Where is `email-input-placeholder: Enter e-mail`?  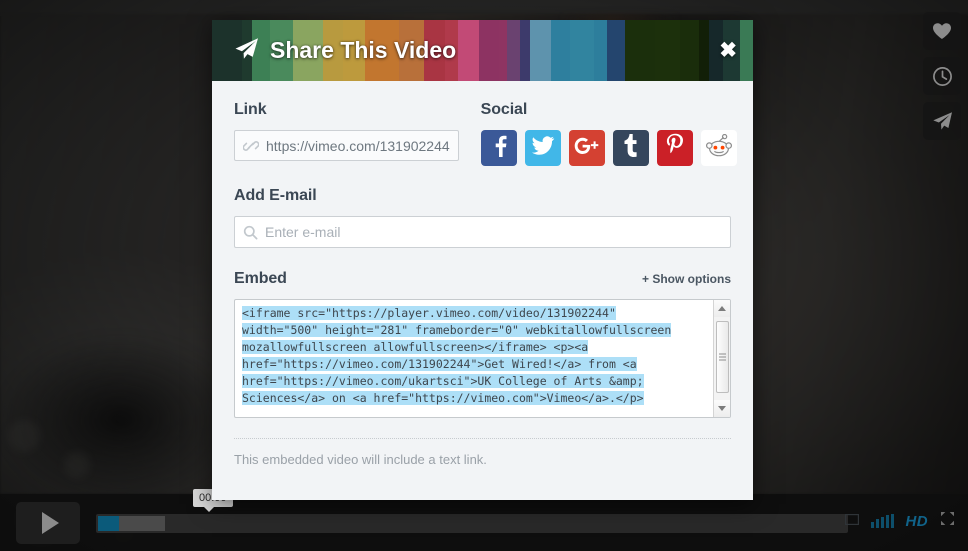
email-input-placeholder: Enter e-mail is located at coordinates (303, 232).